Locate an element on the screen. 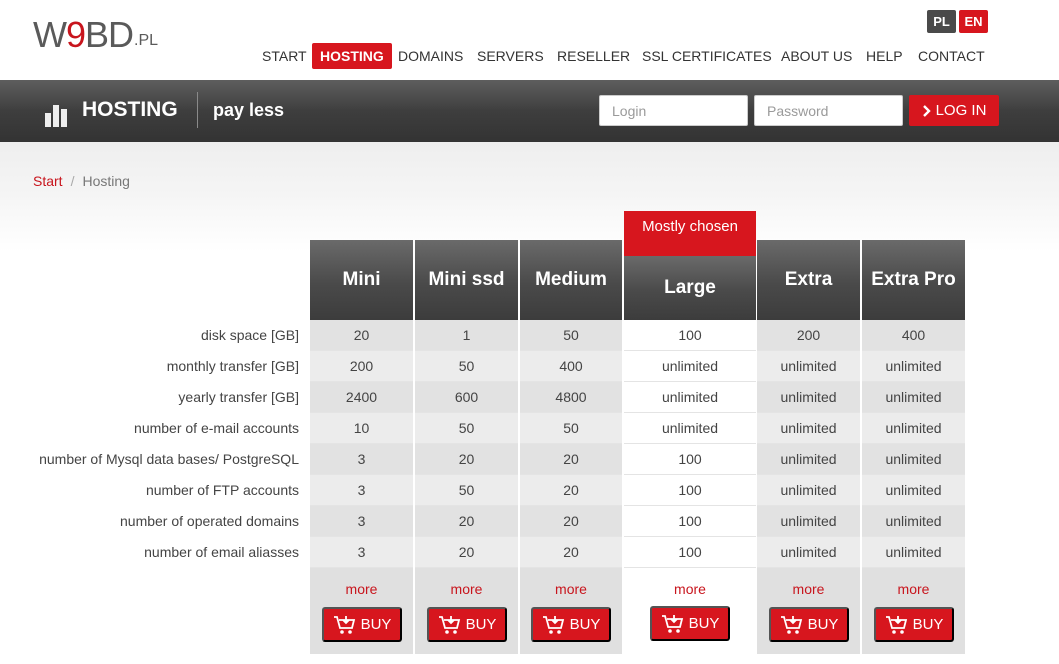 This screenshot has height=664, width=1059. plan-header-mini-ssd: Mini ssd is located at coordinates (466, 280).